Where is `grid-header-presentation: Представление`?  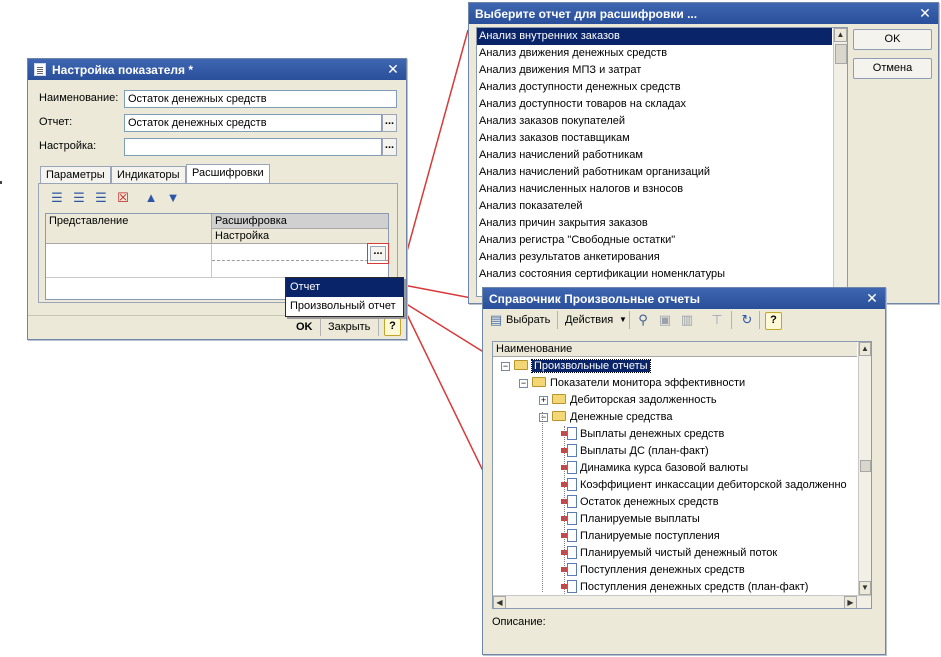 grid-header-presentation: Представление is located at coordinates (129, 229).